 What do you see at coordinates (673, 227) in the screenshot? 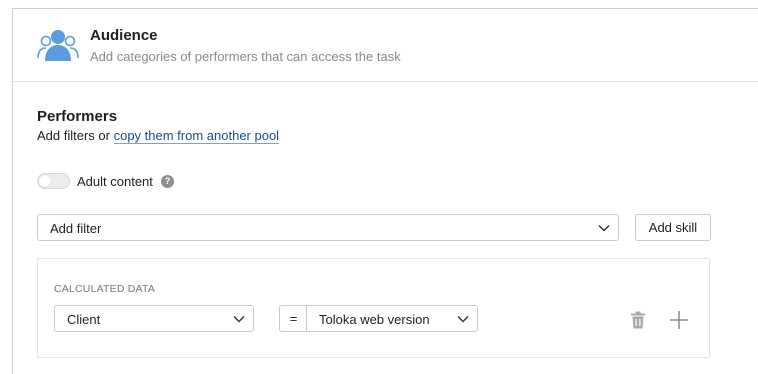
I see `add-skill-button: Add skill` at bounding box center [673, 227].